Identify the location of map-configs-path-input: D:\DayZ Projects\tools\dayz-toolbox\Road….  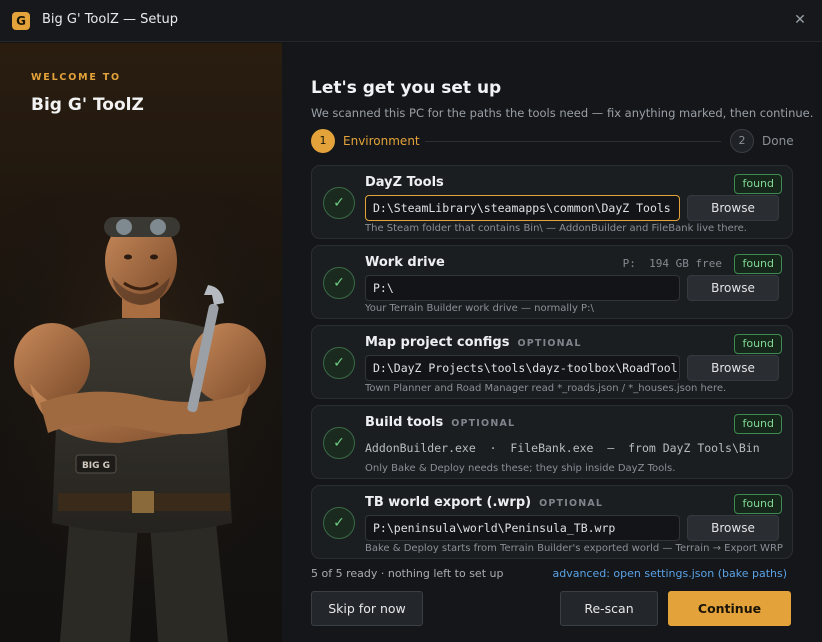
(522, 368).